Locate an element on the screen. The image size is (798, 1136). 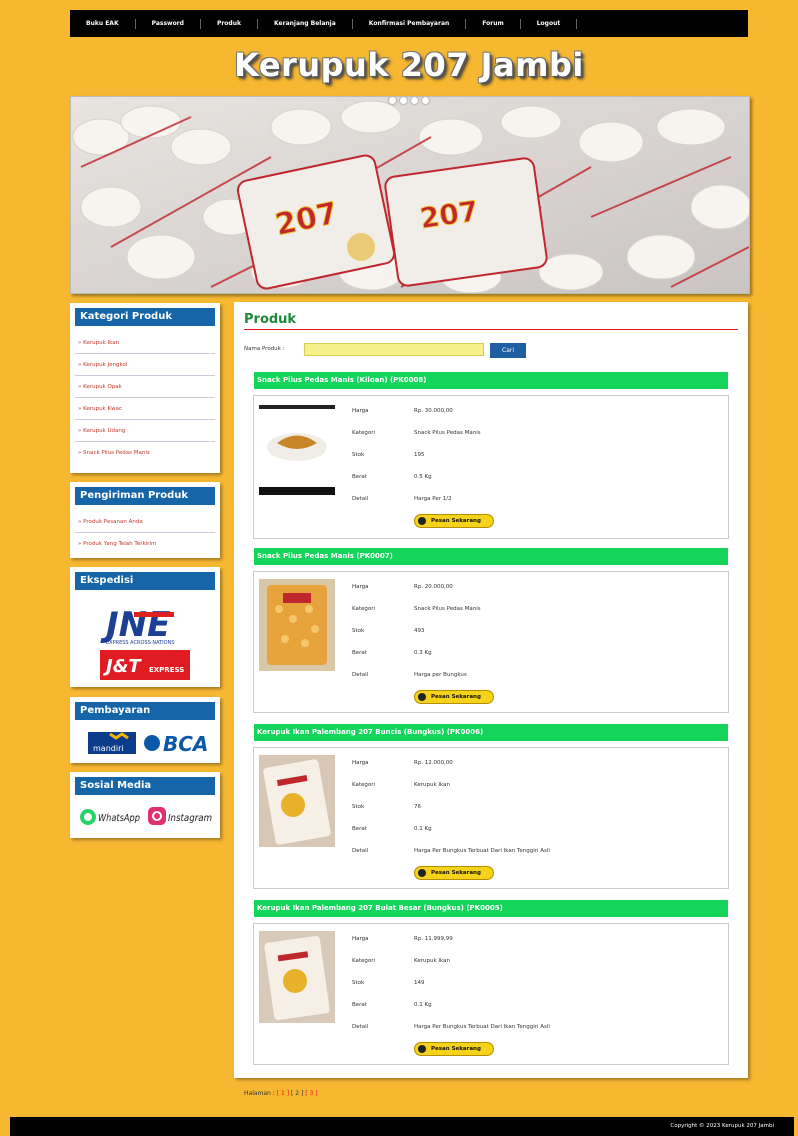
shipping-item-terkirim: » Produk Yang Telah Terkirim is located at coordinates (145, 543).